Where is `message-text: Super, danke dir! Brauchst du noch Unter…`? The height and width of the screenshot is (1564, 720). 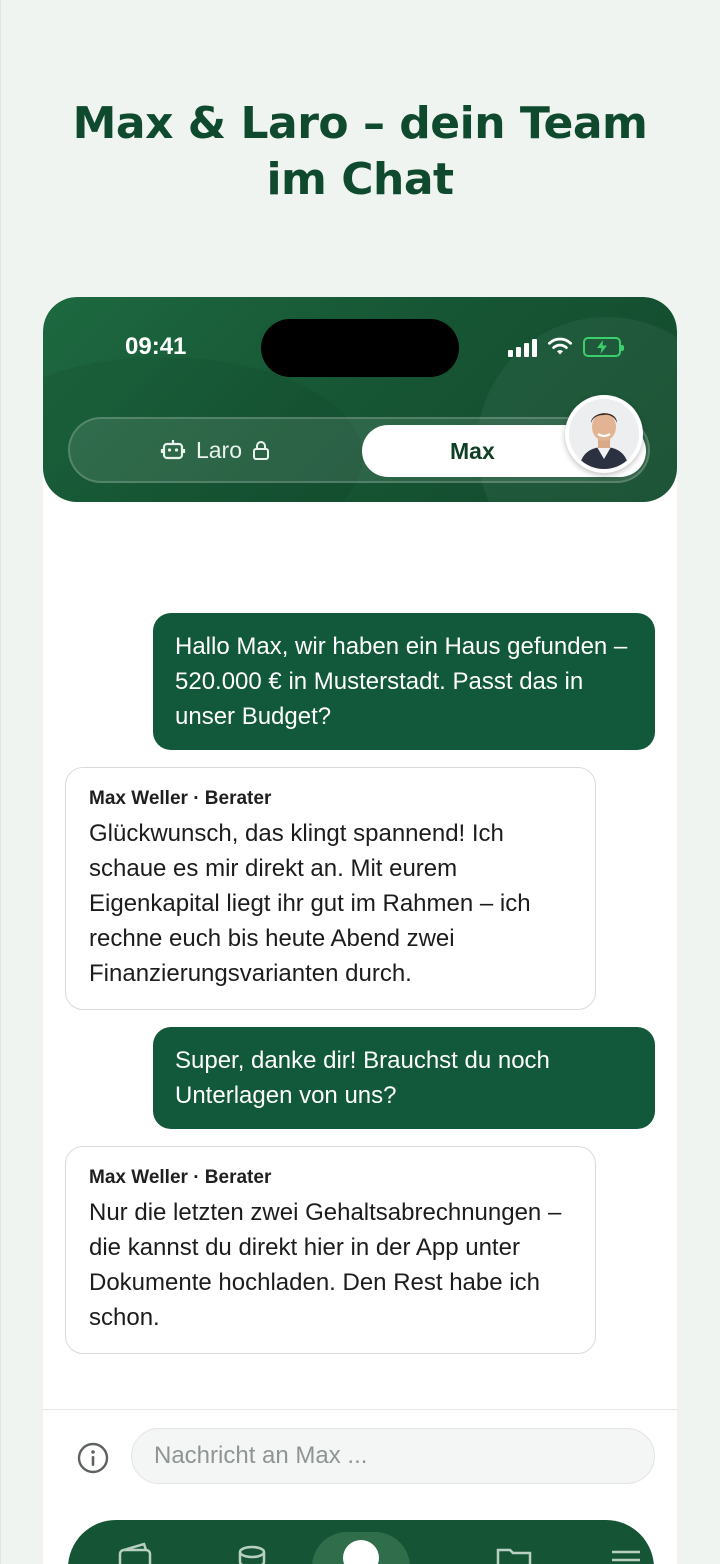
message-text: Super, danke dir! Brauchst du noch Unter… is located at coordinates (362, 1078).